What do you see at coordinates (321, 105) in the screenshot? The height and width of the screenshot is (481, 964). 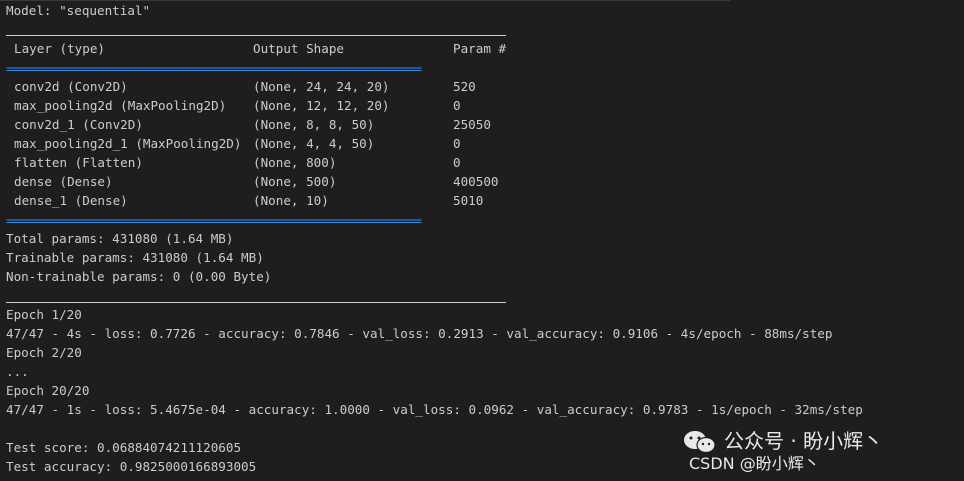 I see `output-shape: (None, 12, 12, 20)` at bounding box center [321, 105].